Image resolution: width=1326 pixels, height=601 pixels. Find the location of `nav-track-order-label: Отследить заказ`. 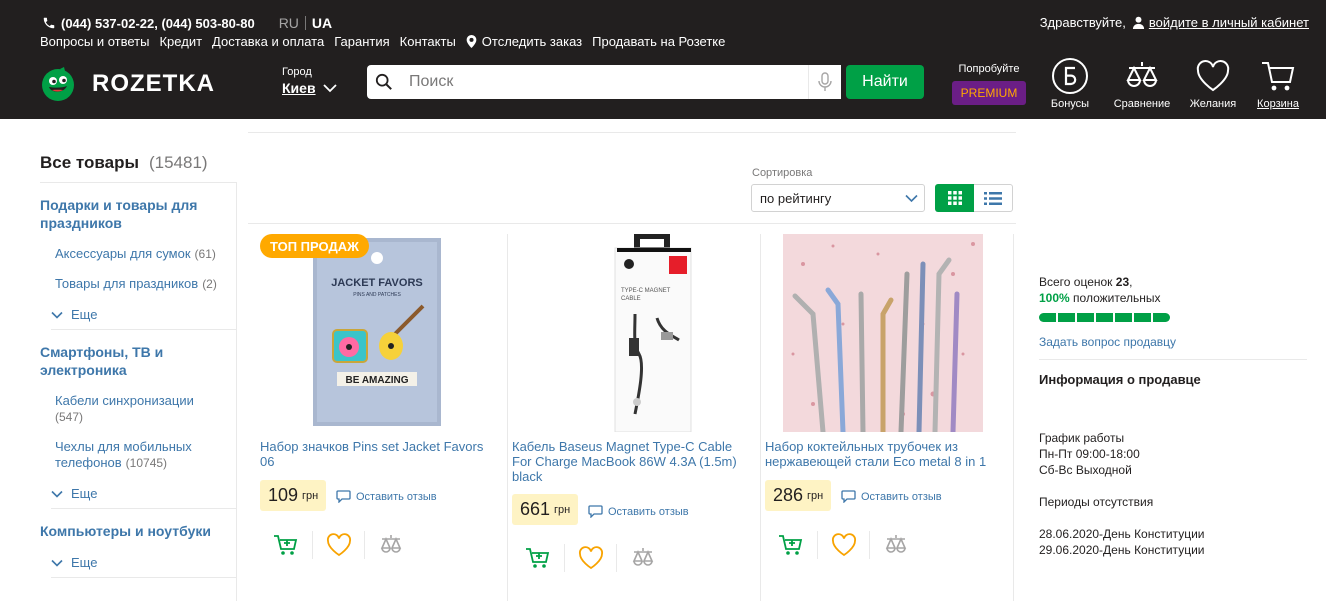

nav-track-order-label: Отследить заказ is located at coordinates (532, 41).